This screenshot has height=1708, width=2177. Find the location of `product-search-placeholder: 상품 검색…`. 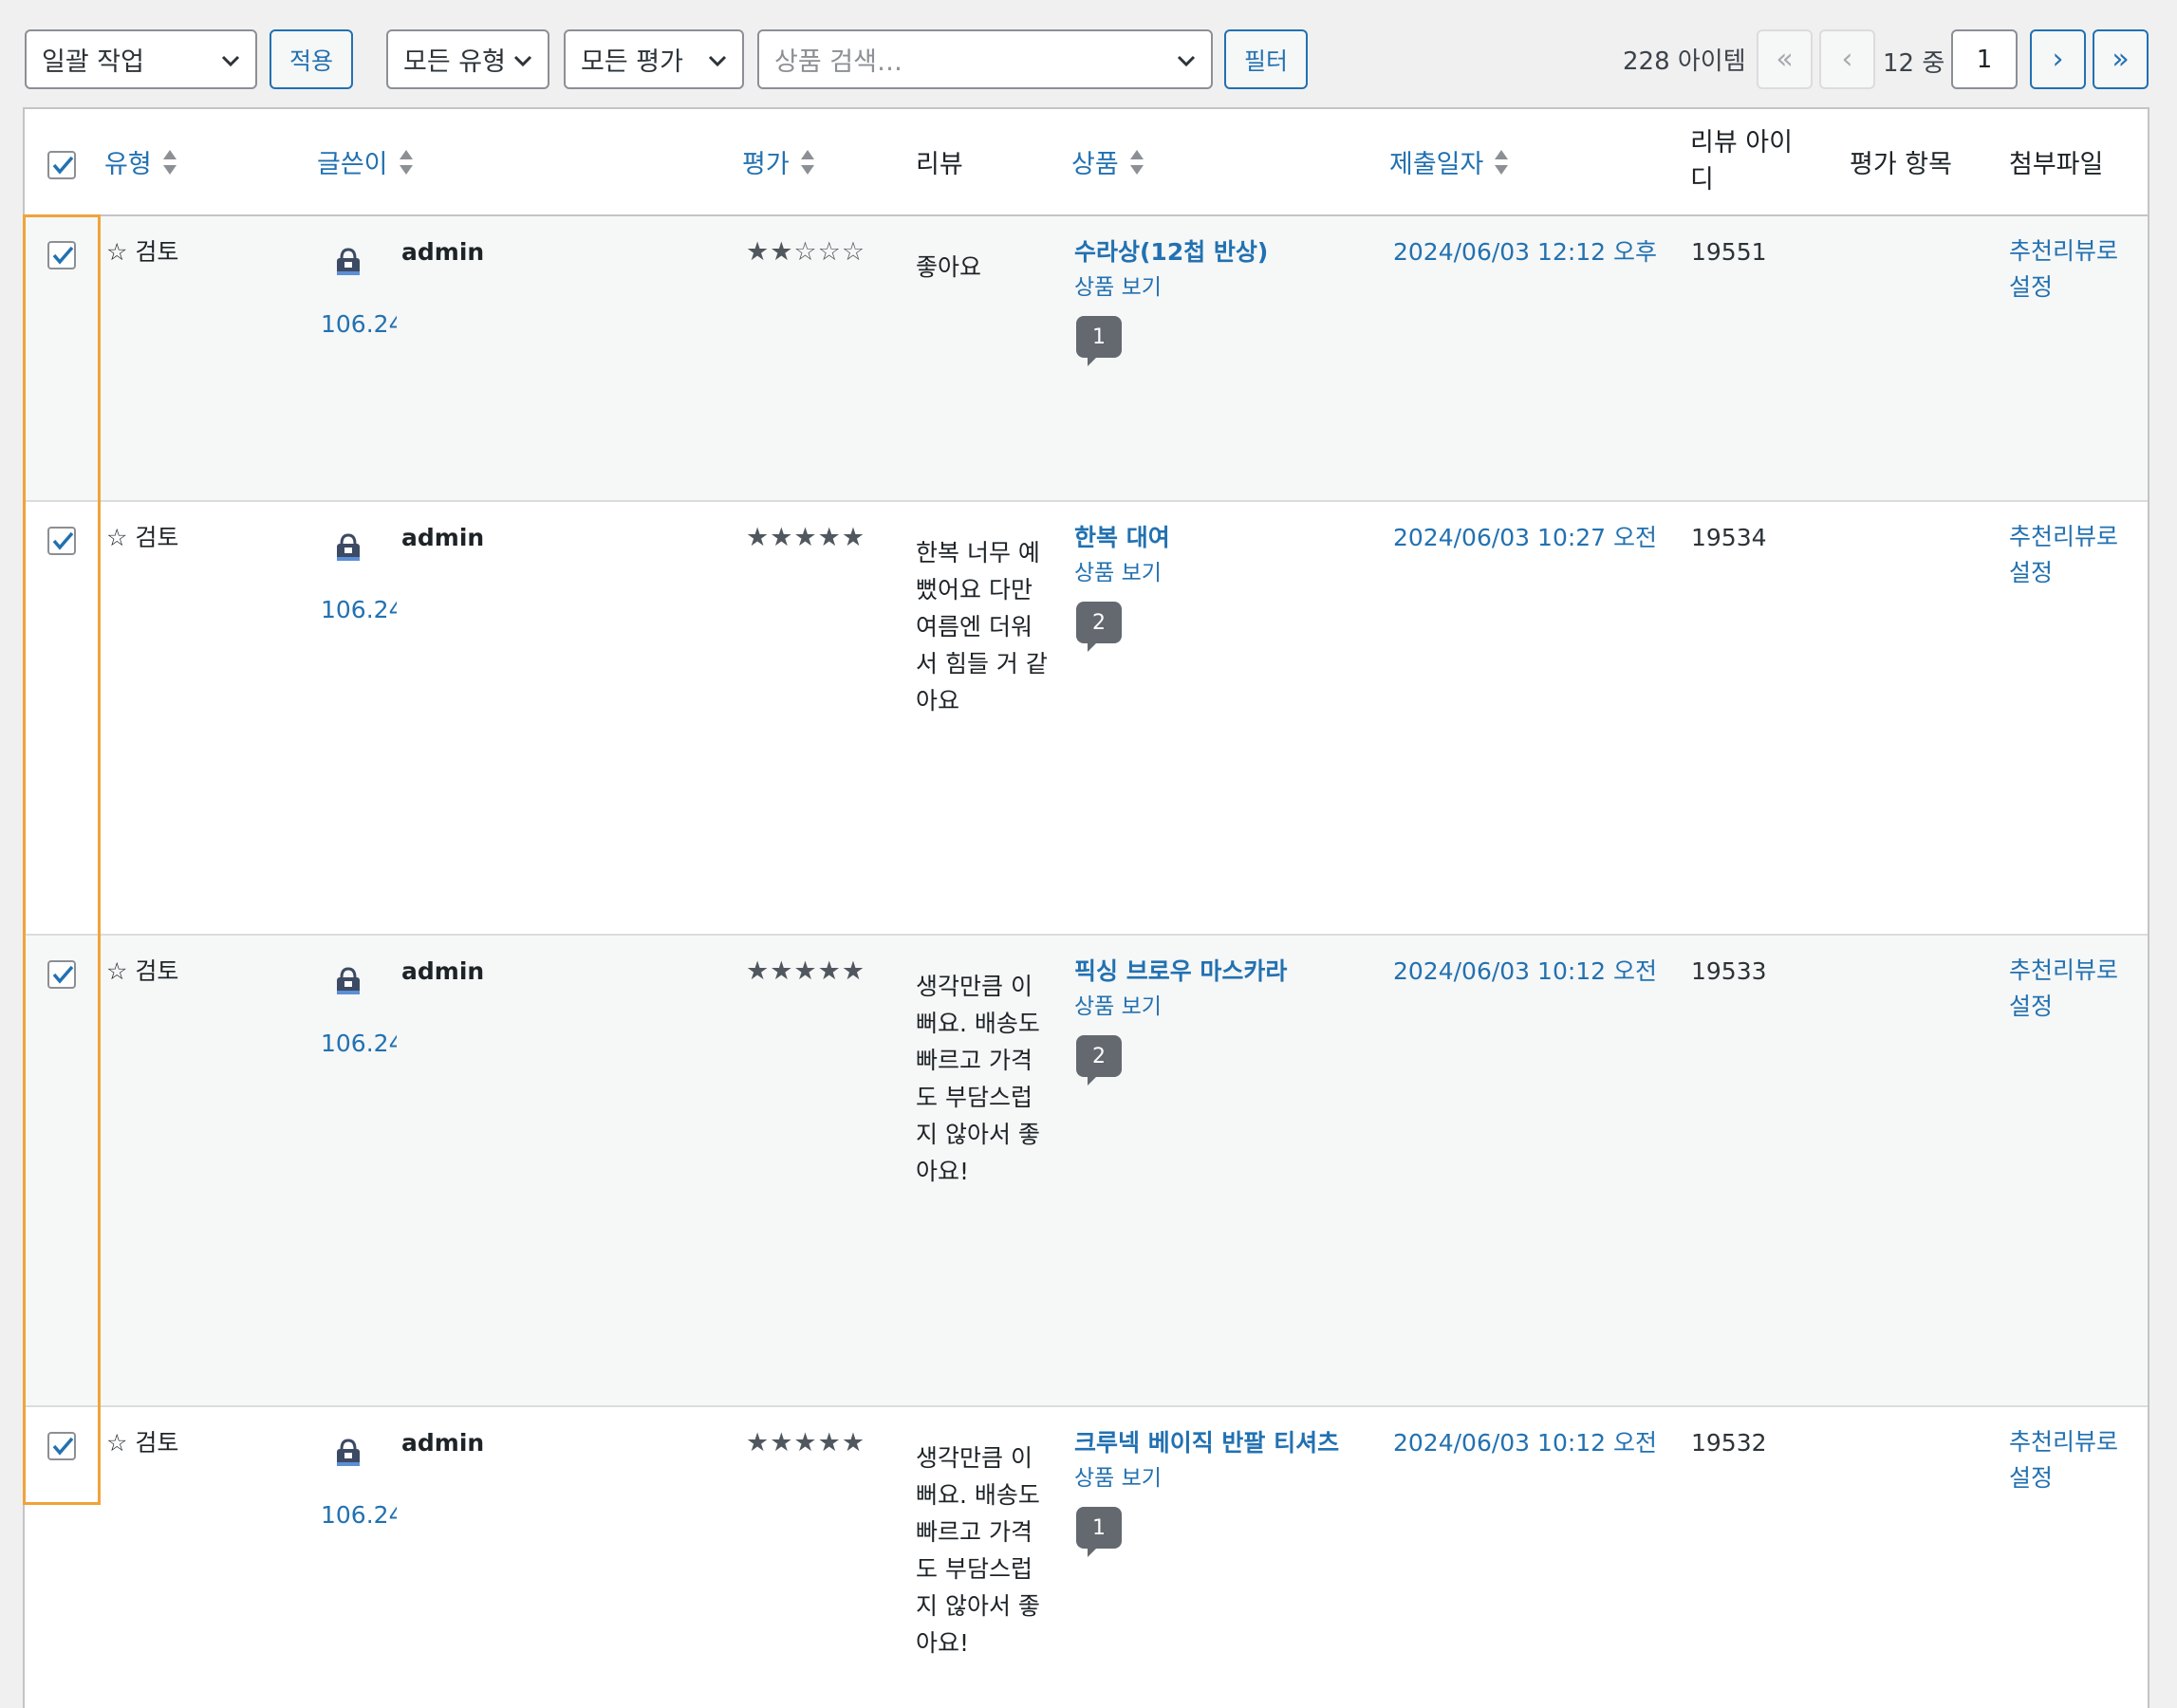

product-search-placeholder: 상품 검색… is located at coordinates (838, 62).